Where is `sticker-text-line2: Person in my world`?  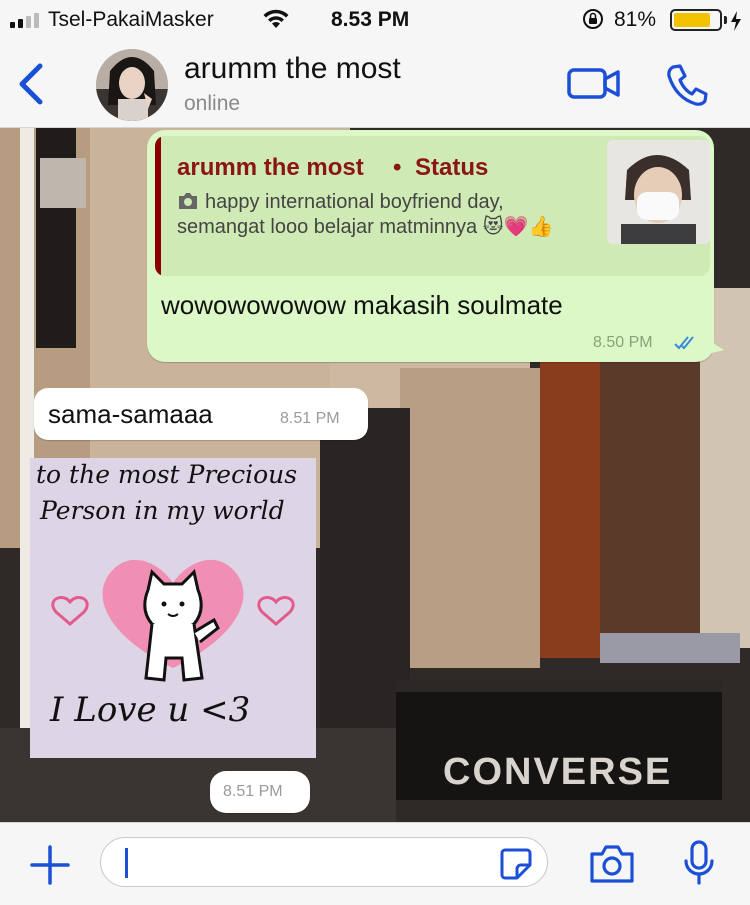 sticker-text-line2: Person in my world is located at coordinates (162, 510).